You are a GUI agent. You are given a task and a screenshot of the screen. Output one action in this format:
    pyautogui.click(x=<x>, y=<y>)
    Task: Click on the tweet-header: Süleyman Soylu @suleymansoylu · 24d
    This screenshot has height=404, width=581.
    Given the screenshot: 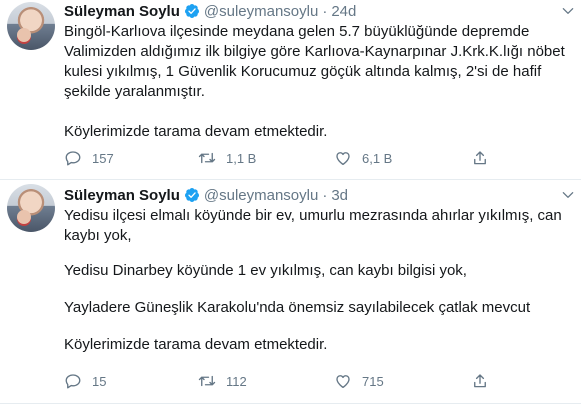 What is the action you would take?
    pyautogui.click(x=318, y=11)
    